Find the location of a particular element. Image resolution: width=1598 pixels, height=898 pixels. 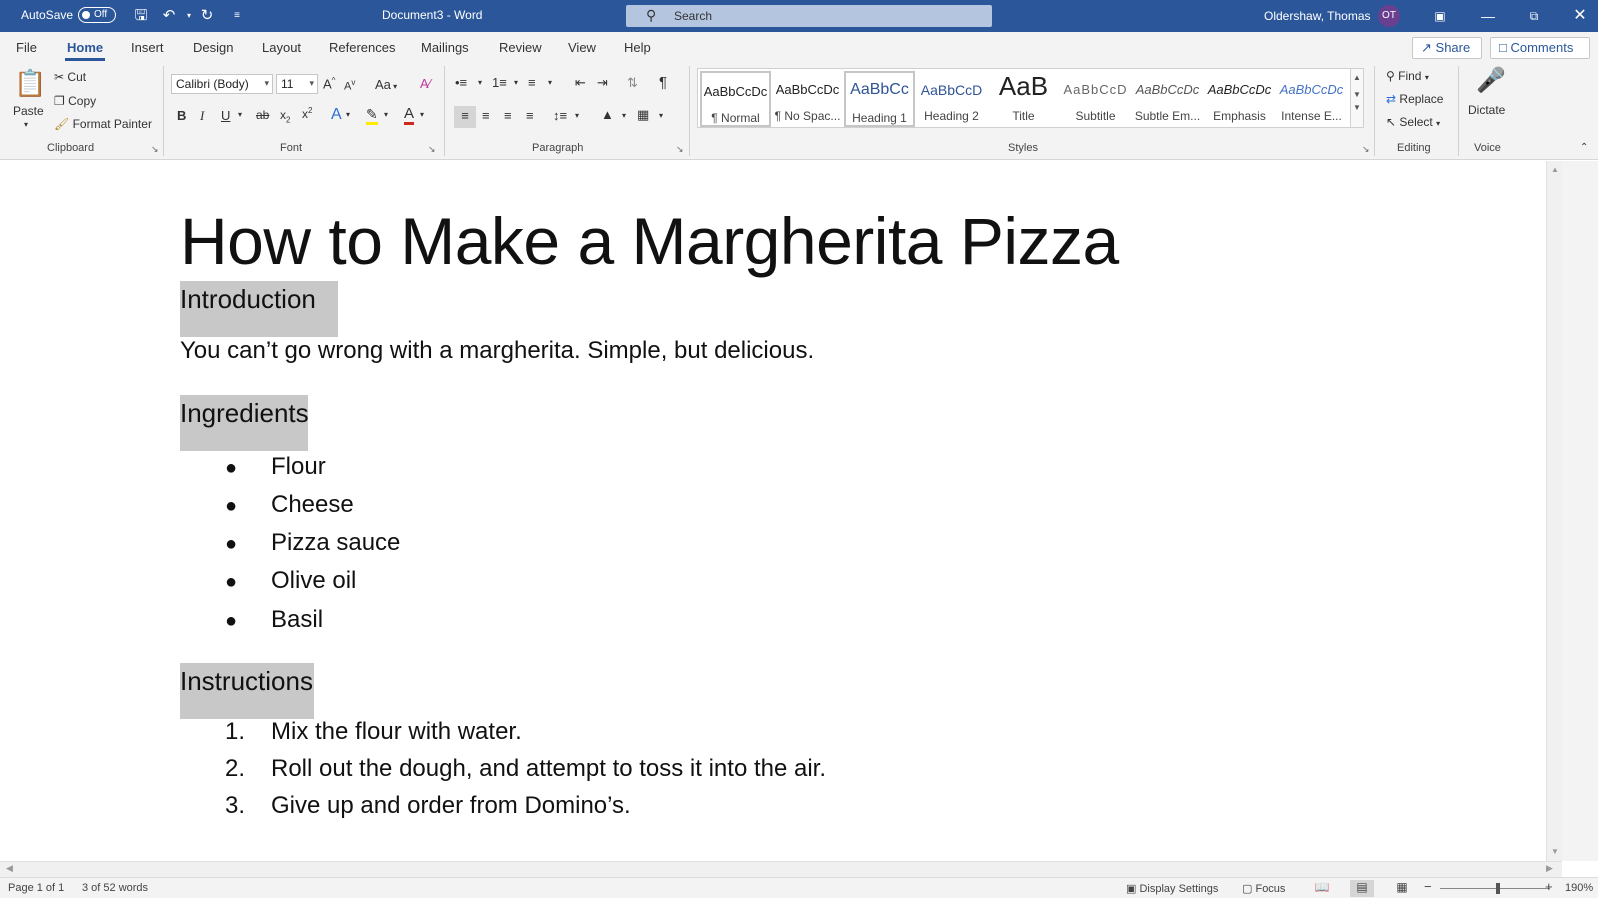

align-left-icon: ≡ is located at coordinates (465, 117).